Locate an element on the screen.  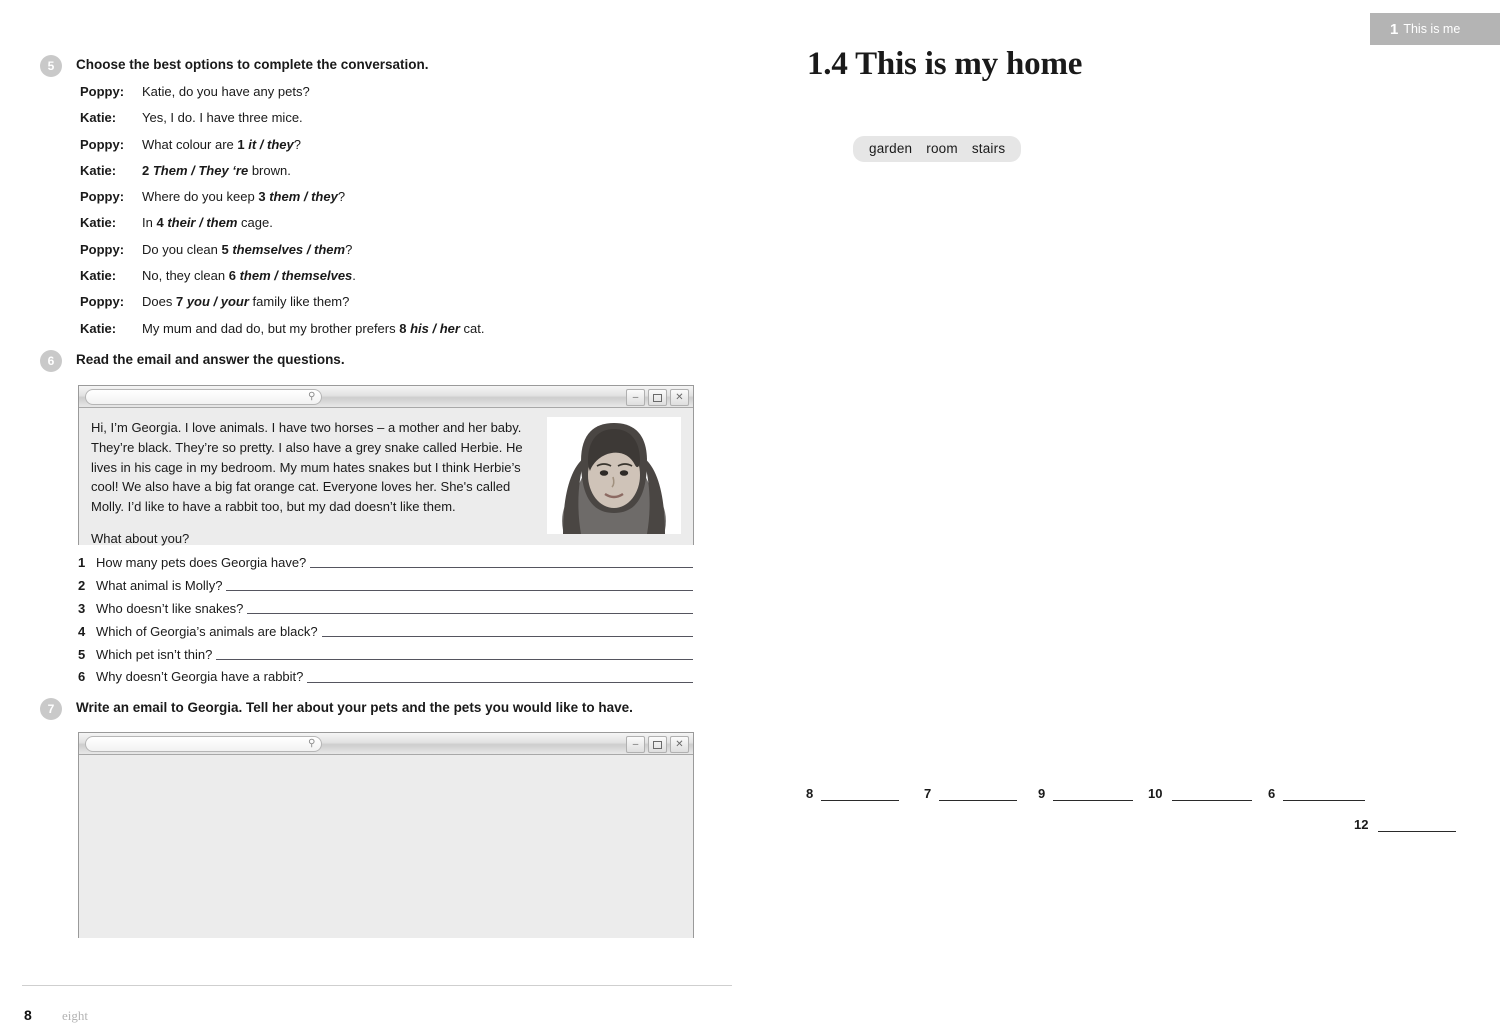
word-bank-box: garden room stairs is located at coordinates (937, 149).